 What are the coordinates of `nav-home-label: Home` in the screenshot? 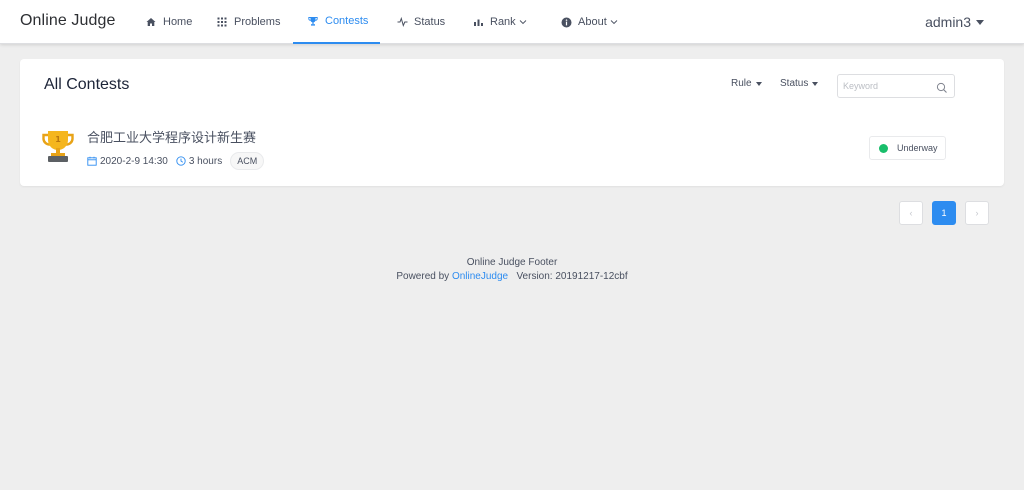 It's located at (178, 22).